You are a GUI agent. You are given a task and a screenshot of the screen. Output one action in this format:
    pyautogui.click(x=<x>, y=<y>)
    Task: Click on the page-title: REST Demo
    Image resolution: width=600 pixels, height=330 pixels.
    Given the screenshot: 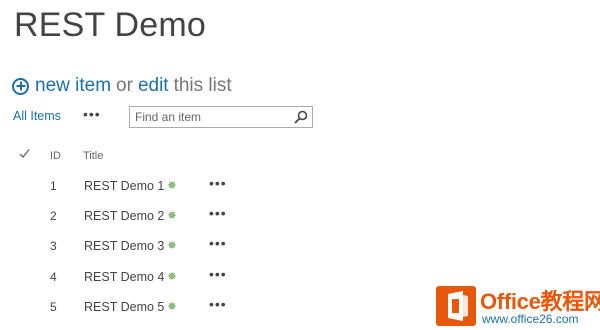 What is the action you would take?
    pyautogui.click(x=110, y=25)
    